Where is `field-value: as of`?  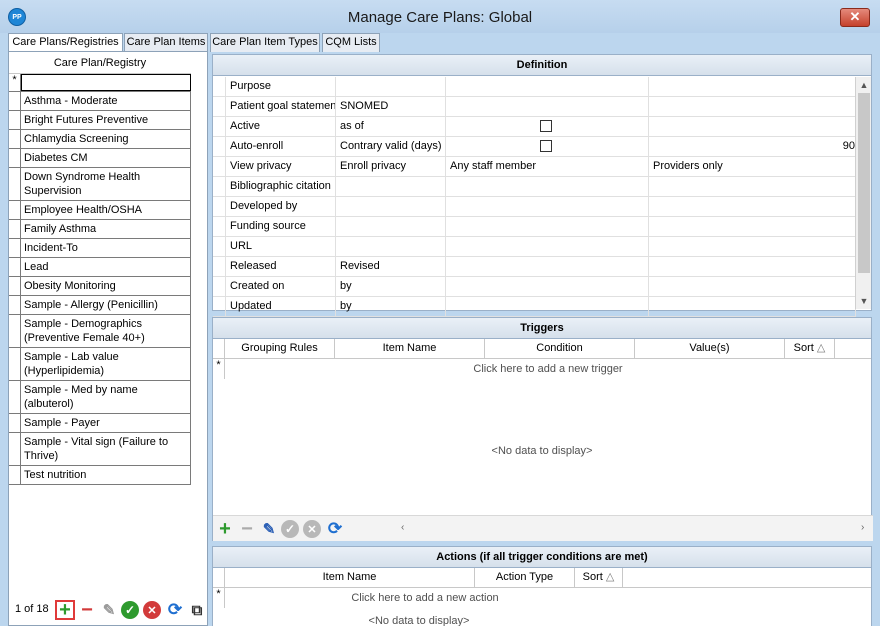
field-value: as of is located at coordinates (391, 126).